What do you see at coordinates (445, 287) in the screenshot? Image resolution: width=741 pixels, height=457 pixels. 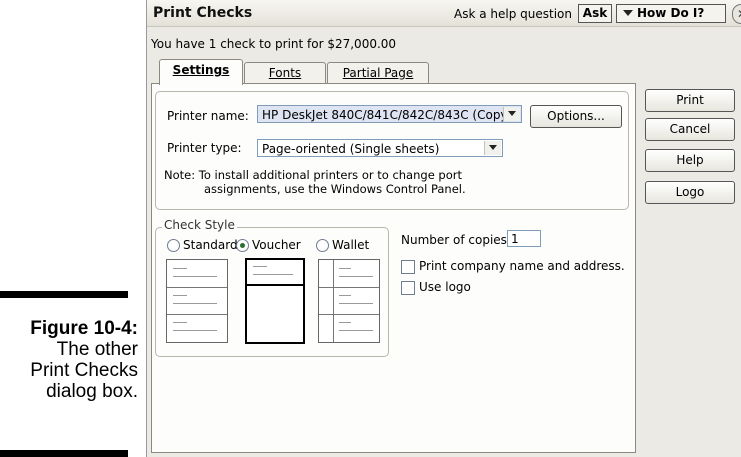 I see `use-logo-label: Use logo` at bounding box center [445, 287].